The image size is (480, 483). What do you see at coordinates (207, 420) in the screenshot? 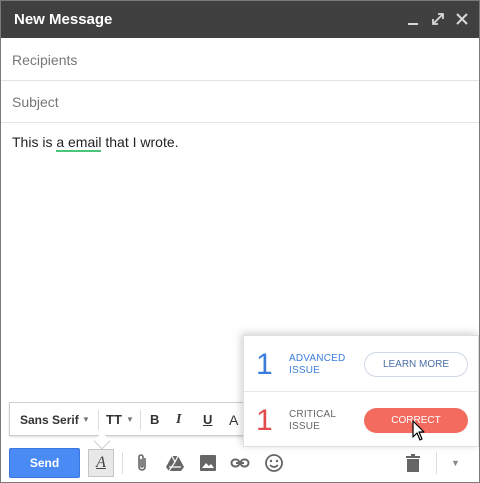
I see `underline-button: U` at bounding box center [207, 420].